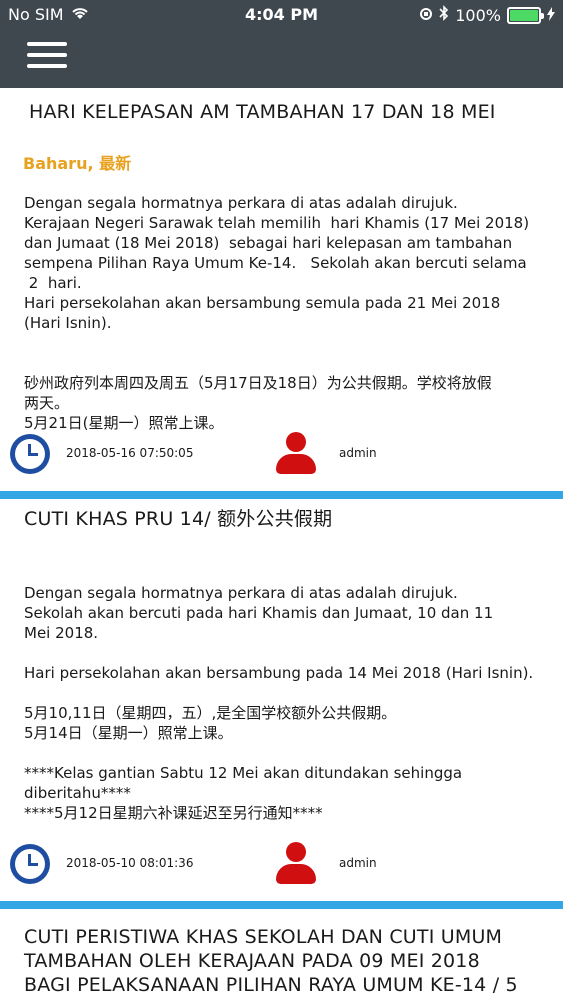  What do you see at coordinates (281, 44) in the screenshot?
I see `app-header: No SIM 4:04 PM 100%` at bounding box center [281, 44].